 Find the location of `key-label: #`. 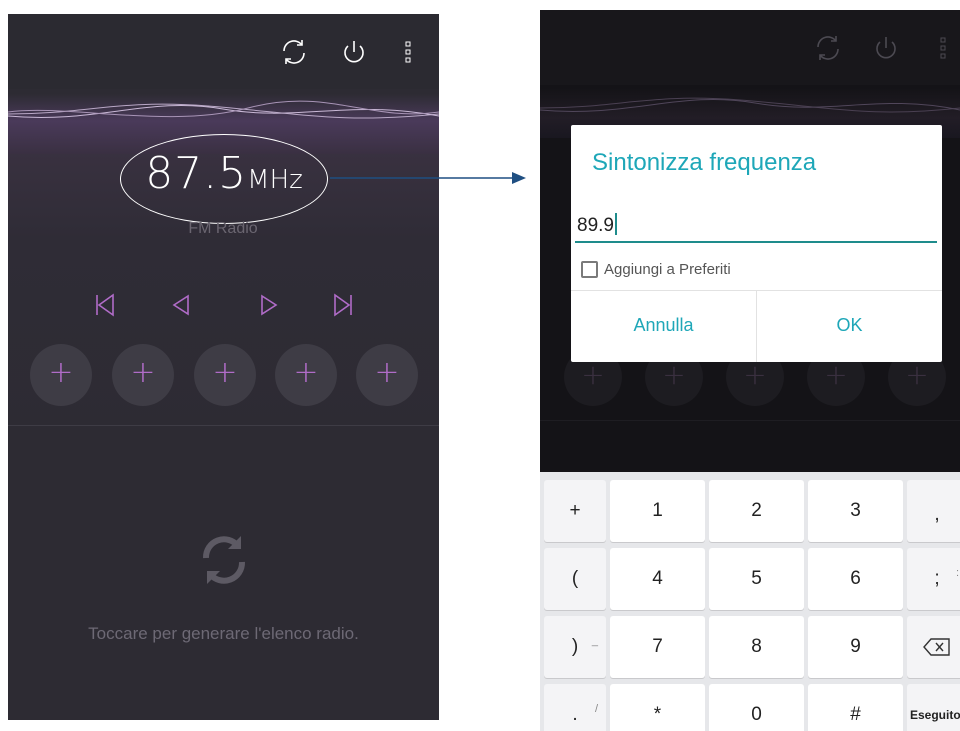

key-label: # is located at coordinates (855, 714).